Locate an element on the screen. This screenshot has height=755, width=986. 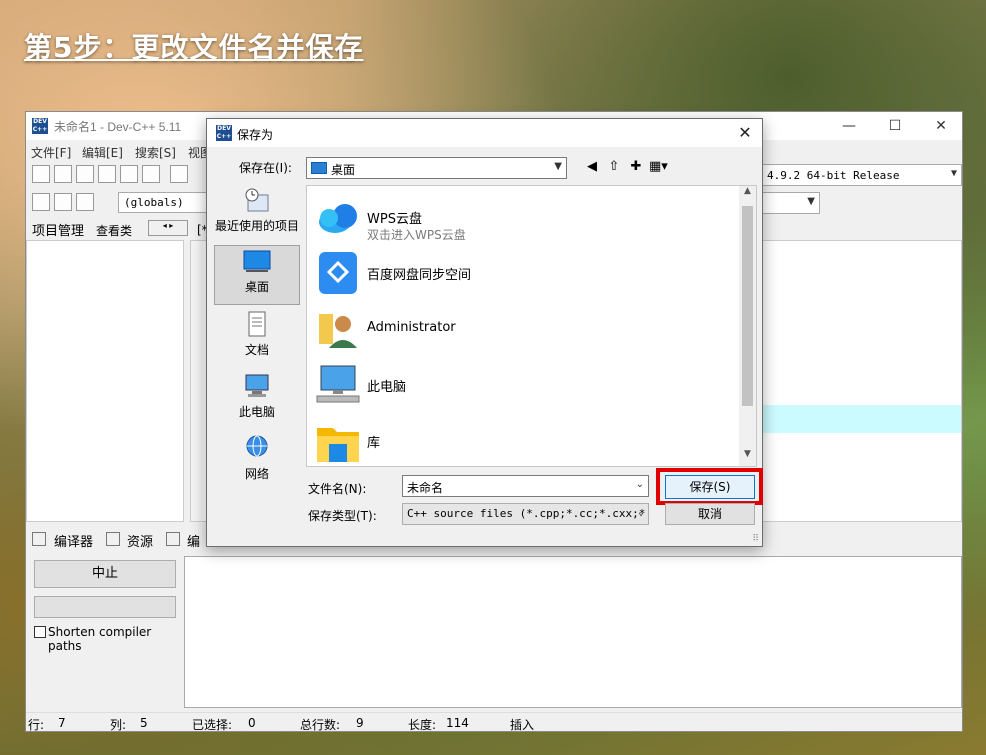
documents-icon is located at coordinates (257, 324).